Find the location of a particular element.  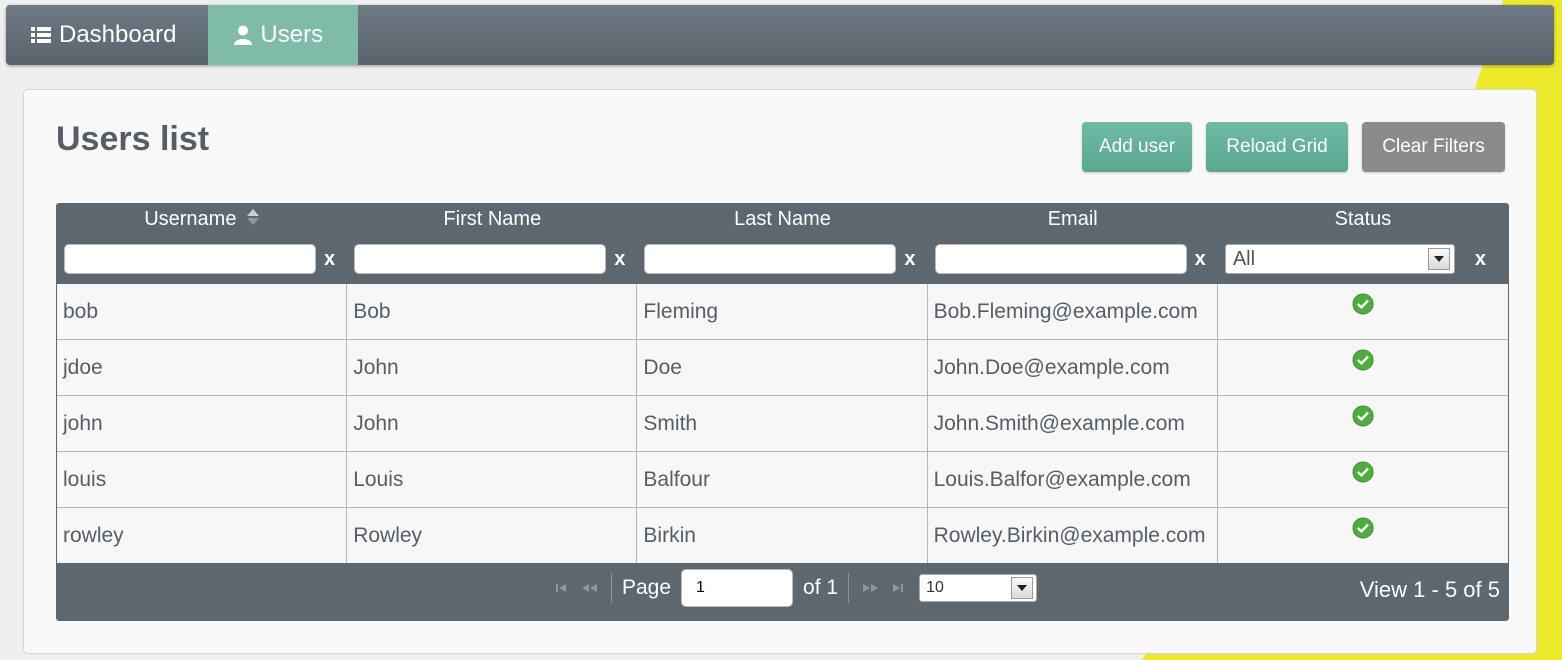

column-header-username: Username is located at coordinates (202, 219).